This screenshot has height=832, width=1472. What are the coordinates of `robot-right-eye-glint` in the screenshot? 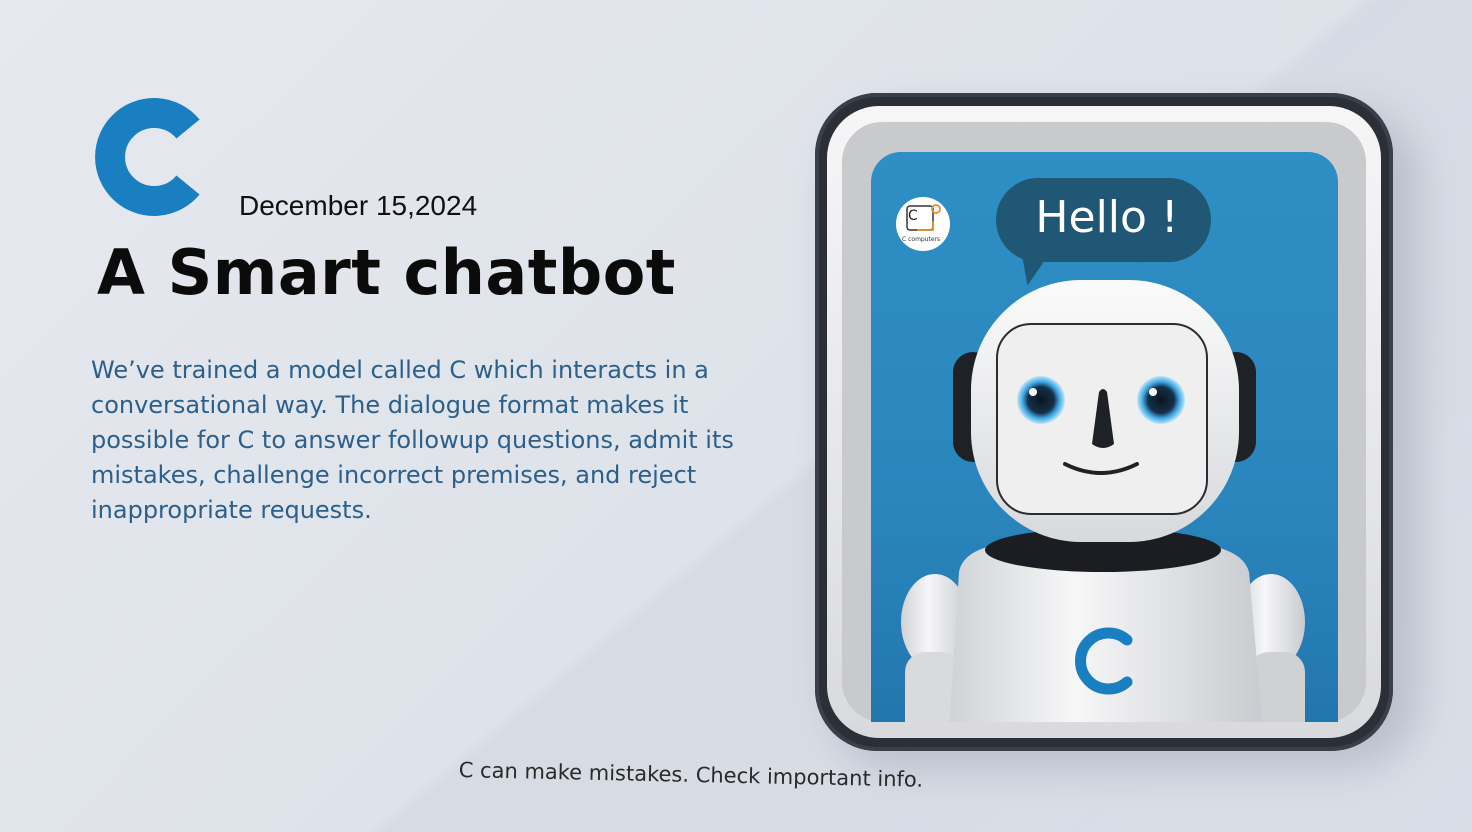 It's located at (1153, 392).